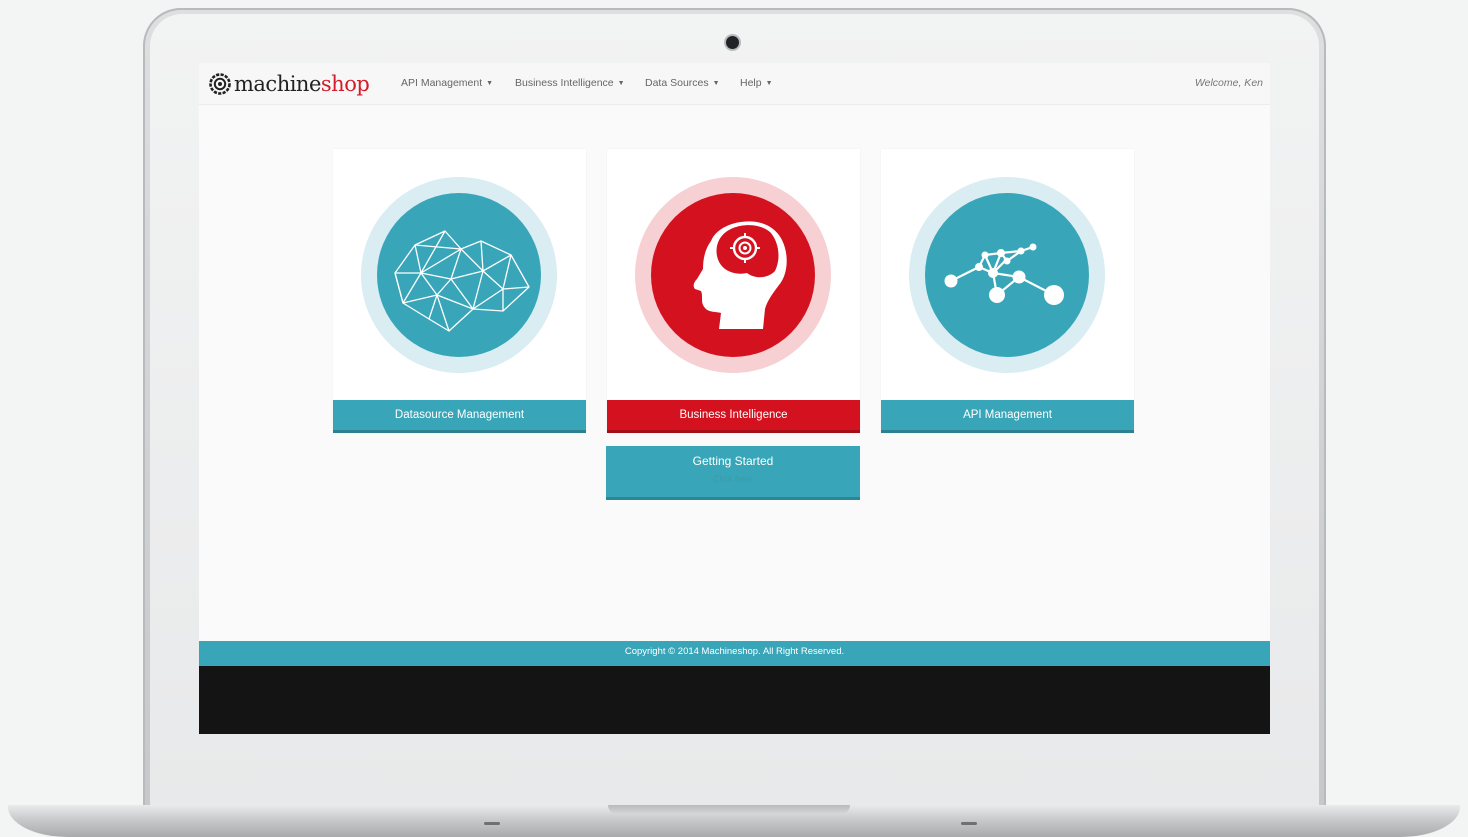 The width and height of the screenshot is (1468, 837). I want to click on nav-label: API Management, so click(442, 83).